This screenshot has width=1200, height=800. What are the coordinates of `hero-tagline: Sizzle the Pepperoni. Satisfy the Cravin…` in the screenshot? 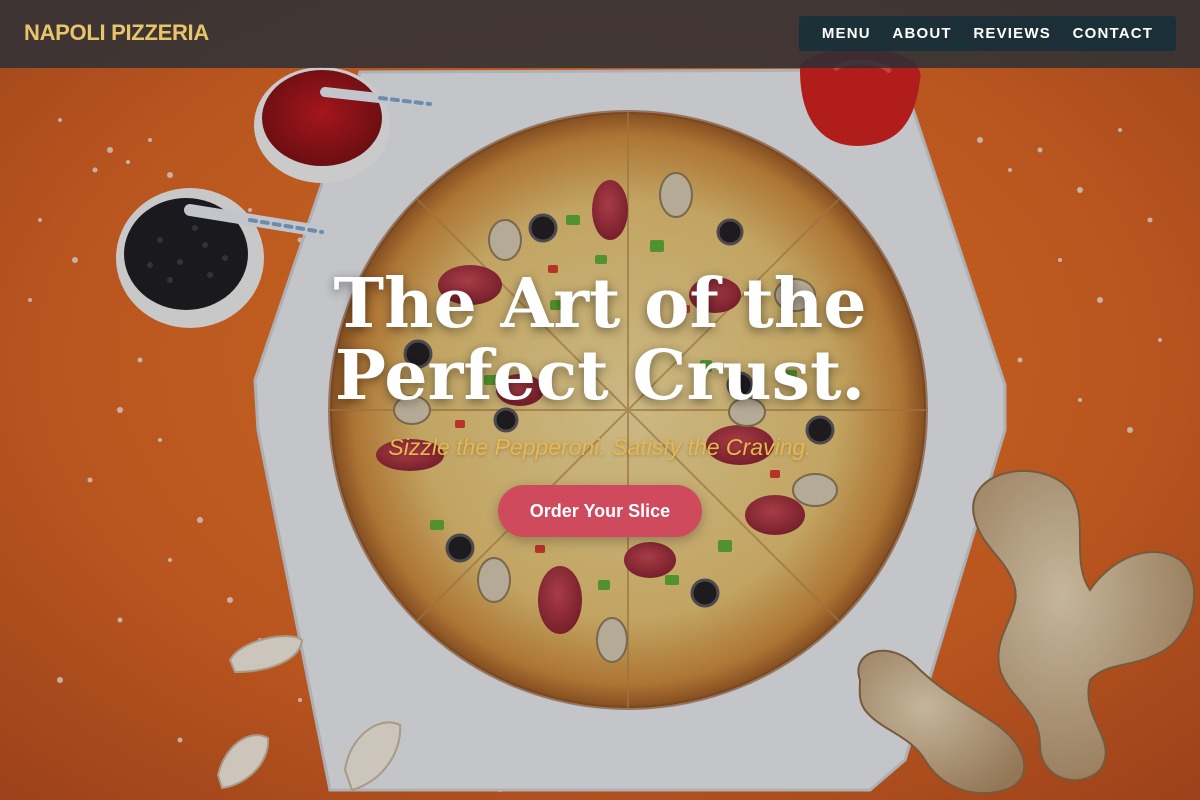 It's located at (600, 447).